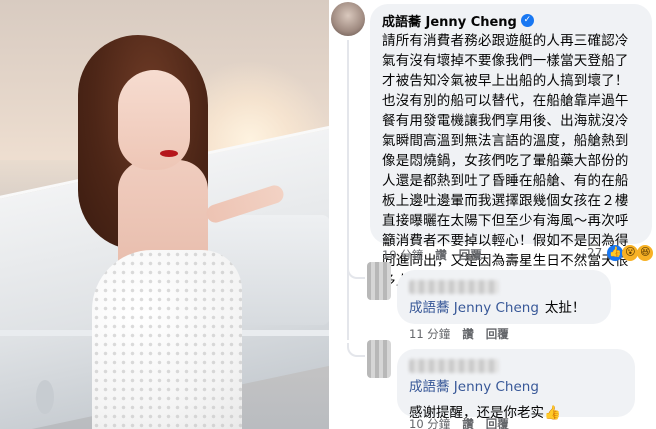 This screenshot has width=656, height=429. What do you see at coordinates (615, 253) in the screenshot?
I see `like-reaction-icon: 👍` at bounding box center [615, 253].